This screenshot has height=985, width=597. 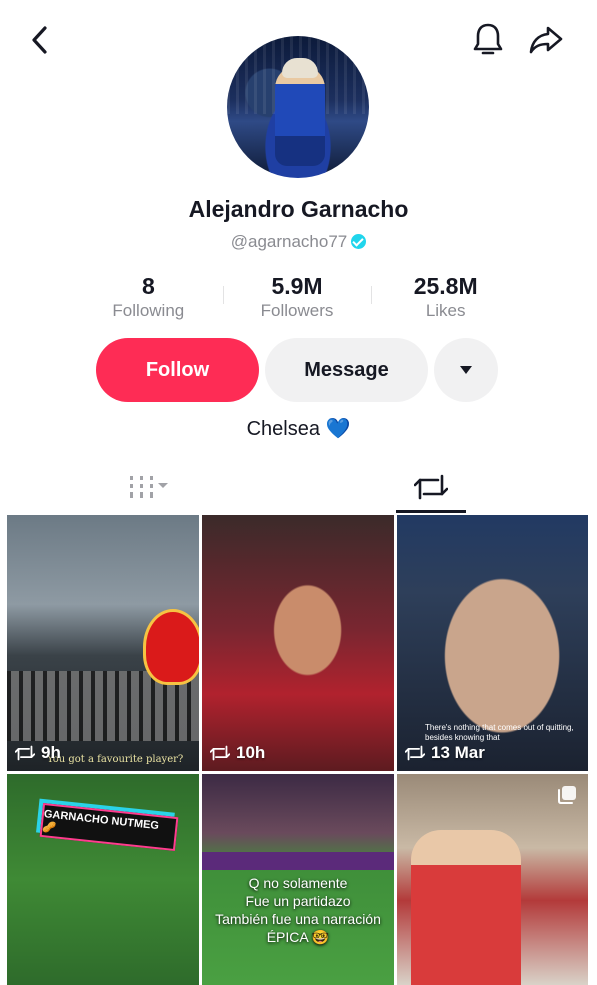 I want to click on video-thumbnail: You got a favourite player? 9h, so click(x=103, y=643).